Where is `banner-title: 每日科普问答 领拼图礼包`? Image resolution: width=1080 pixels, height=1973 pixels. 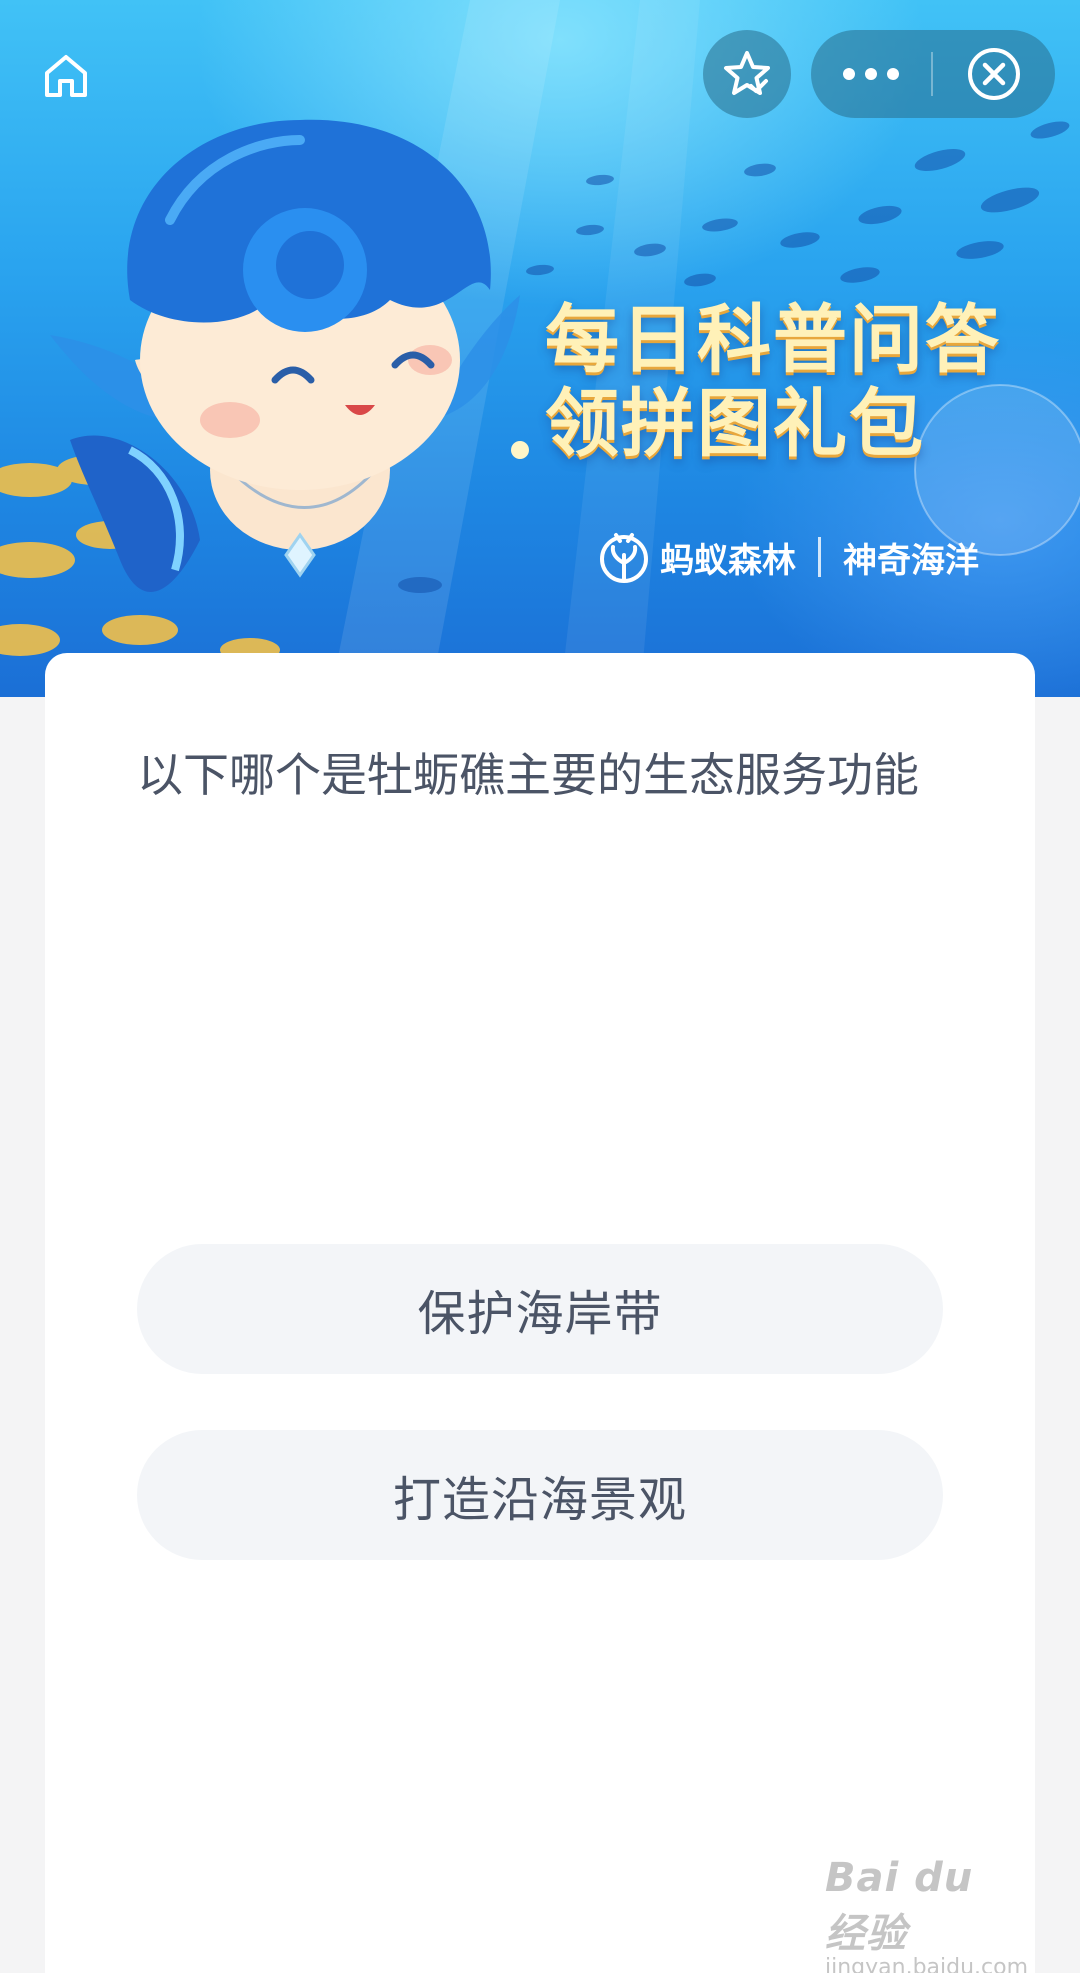 banner-title: 每日科普问答 领拼图礼包 is located at coordinates (795, 382).